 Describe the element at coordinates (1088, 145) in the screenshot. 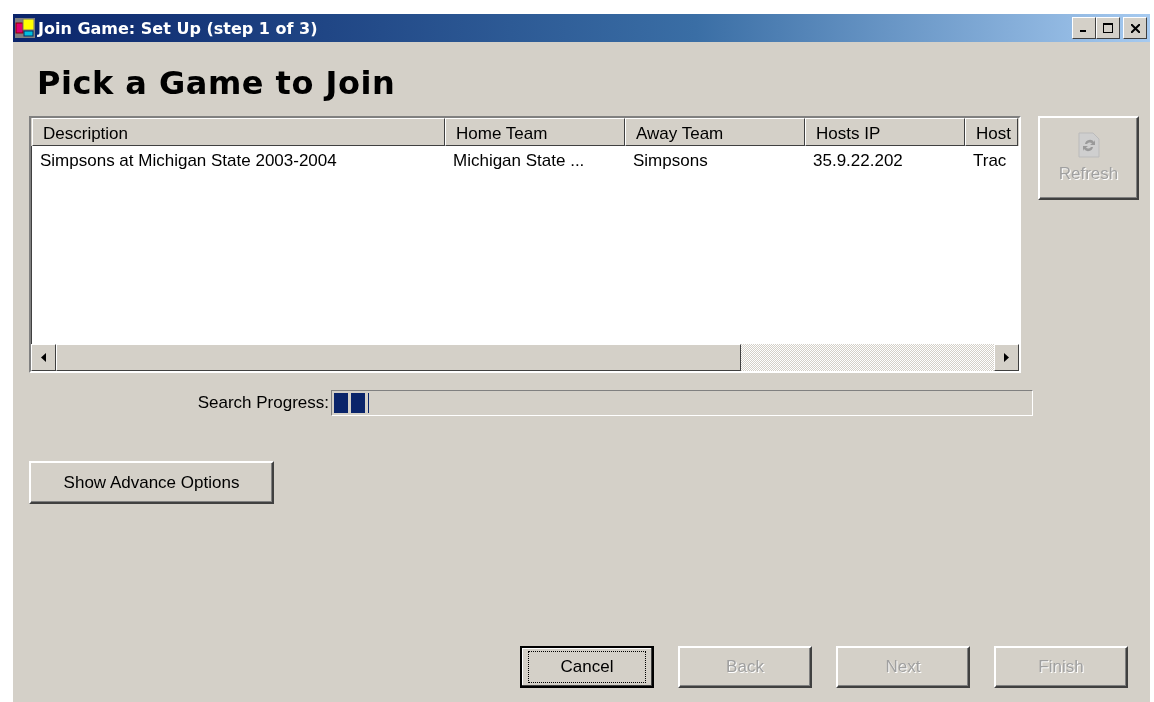

I see `refresh-icon` at that location.